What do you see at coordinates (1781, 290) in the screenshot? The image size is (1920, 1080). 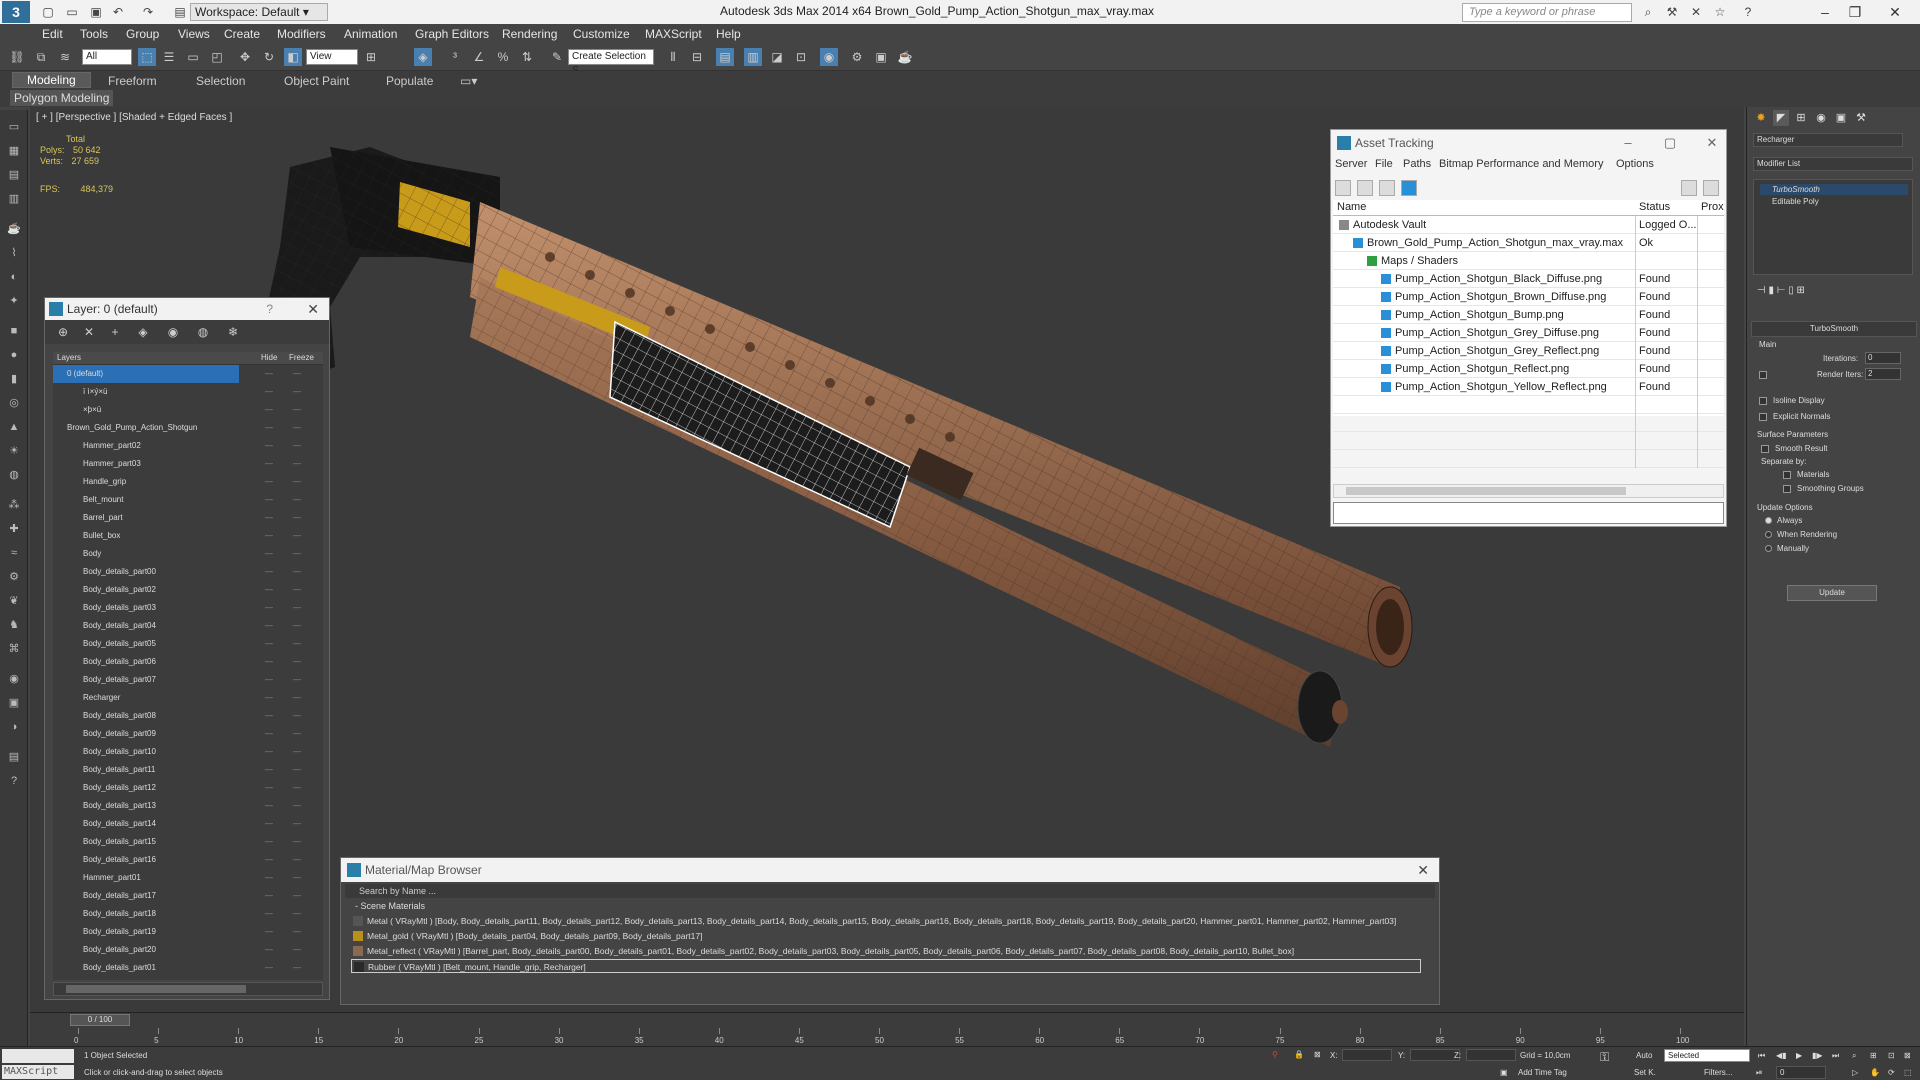 I see `pin-stack-icon: ⊣ ▮ ⊢ ▯ ⊞` at bounding box center [1781, 290].